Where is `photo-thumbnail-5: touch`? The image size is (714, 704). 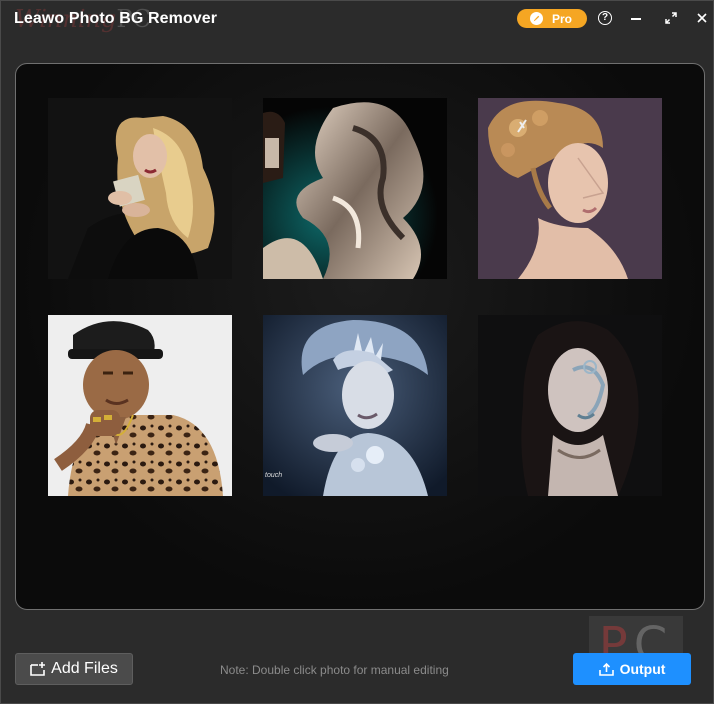
photo-thumbnail-5: touch is located at coordinates (355, 405).